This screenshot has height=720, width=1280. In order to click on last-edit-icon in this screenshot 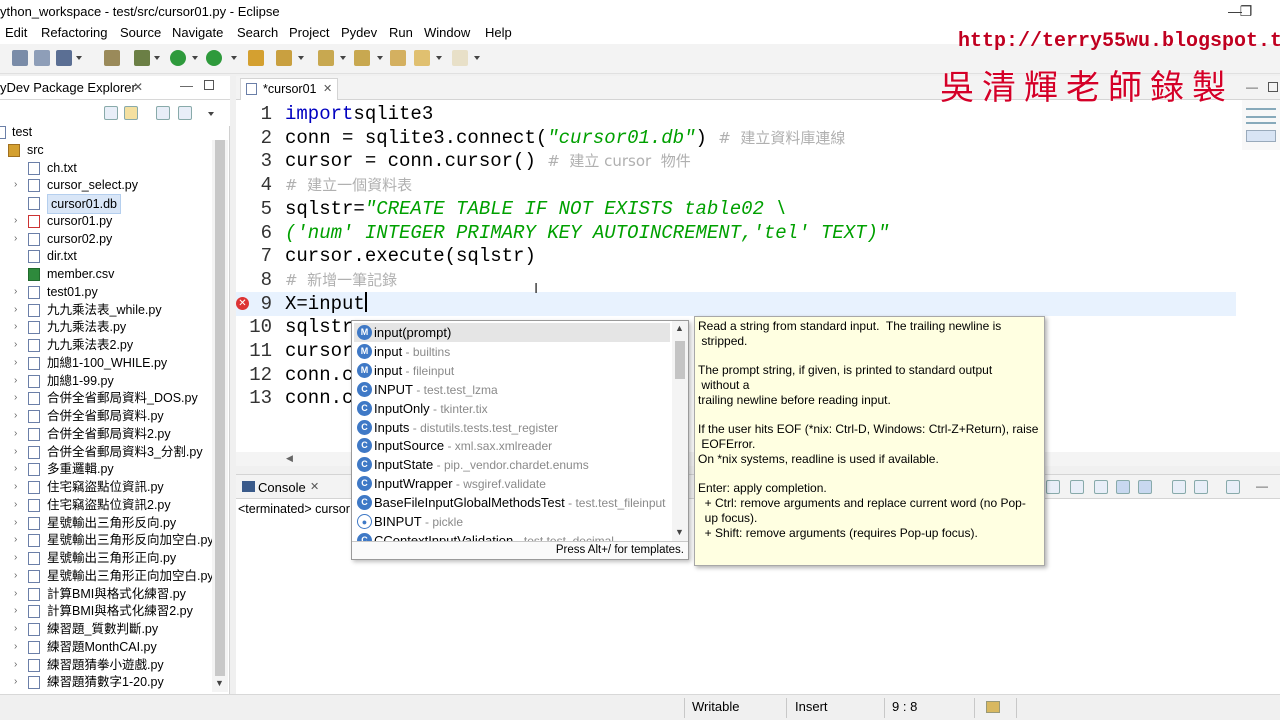, I will do `click(398, 58)`.